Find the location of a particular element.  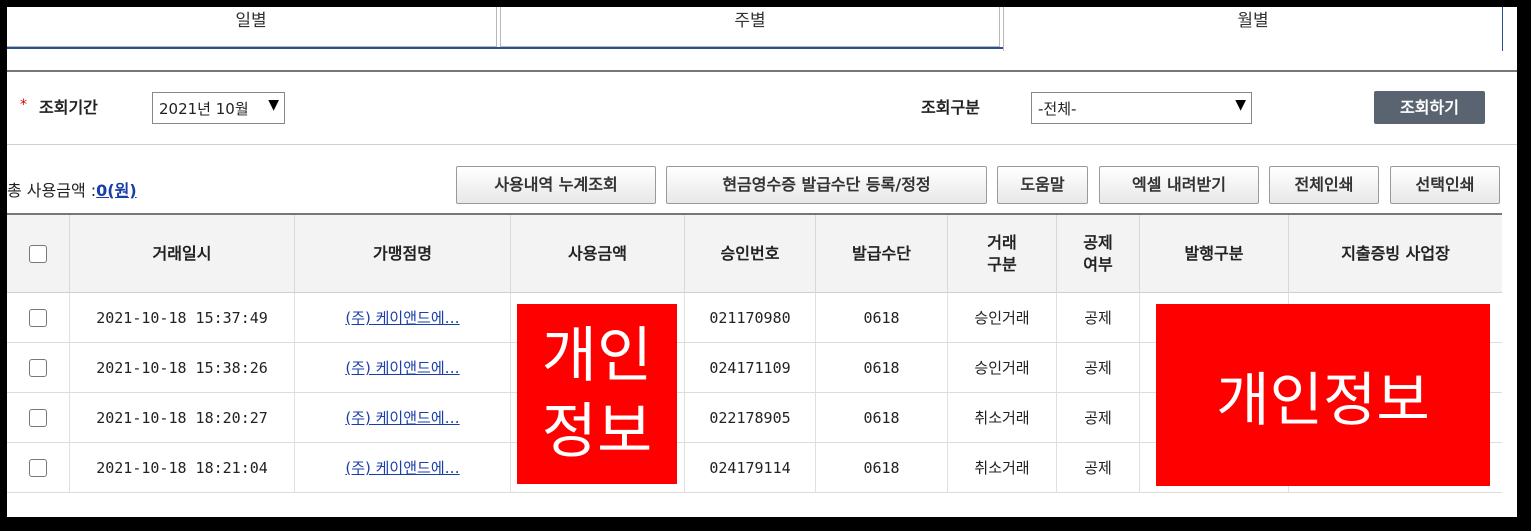

print-all-button: 전체인쇄 is located at coordinates (1324, 185).